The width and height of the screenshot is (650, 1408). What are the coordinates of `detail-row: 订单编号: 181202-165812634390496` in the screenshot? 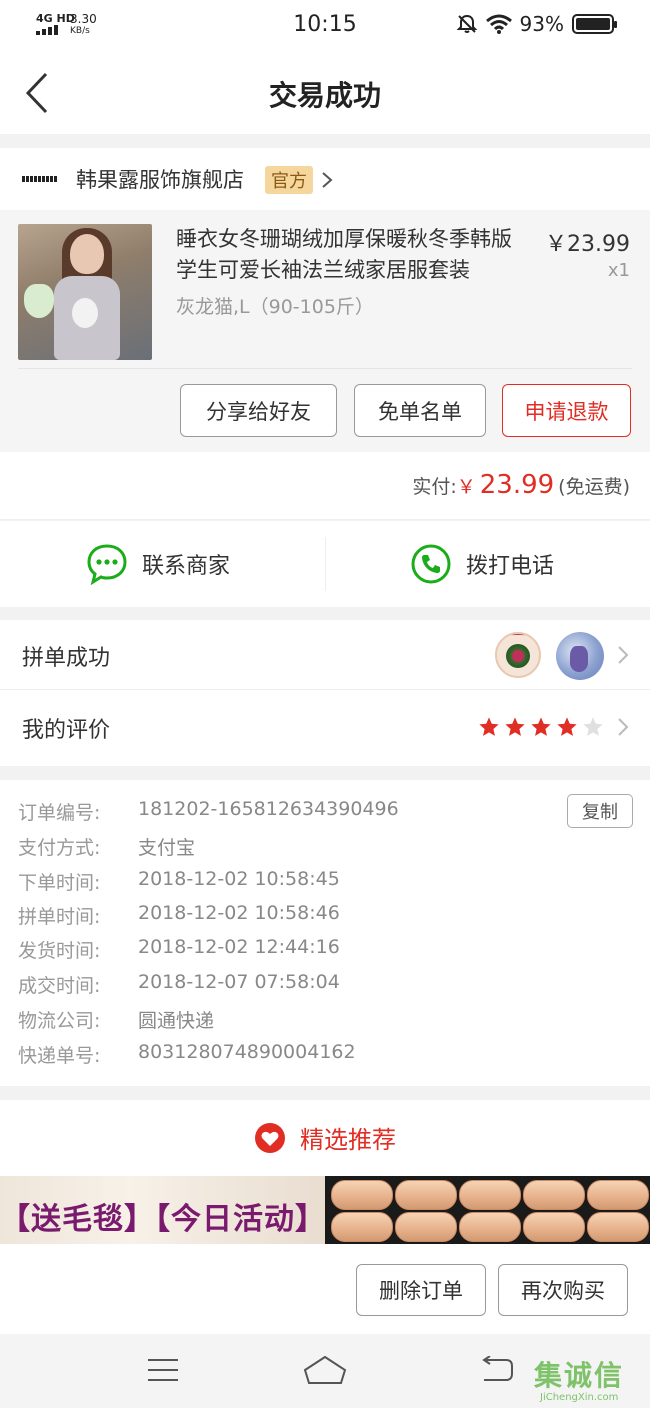 It's located at (208, 811).